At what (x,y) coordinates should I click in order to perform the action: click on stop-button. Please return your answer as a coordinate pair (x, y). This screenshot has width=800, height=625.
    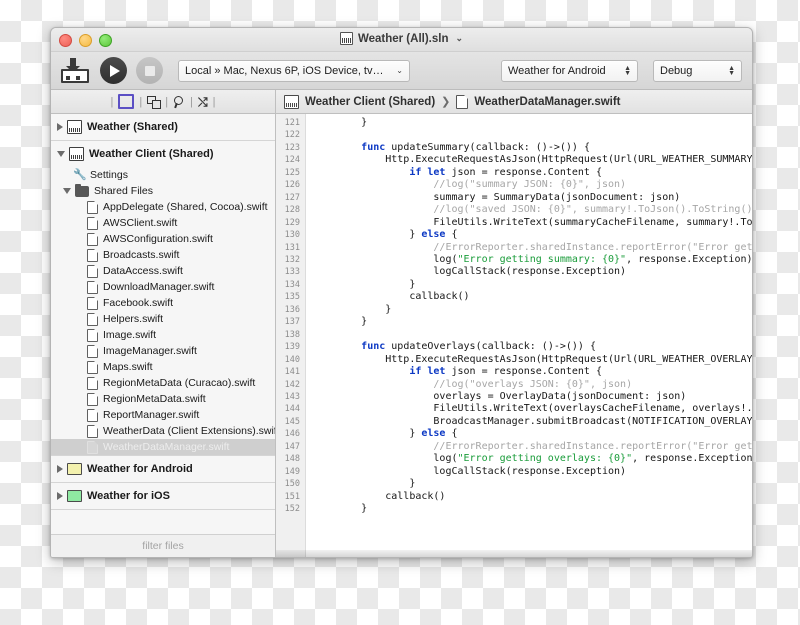
    Looking at the image, I should click on (149, 70).